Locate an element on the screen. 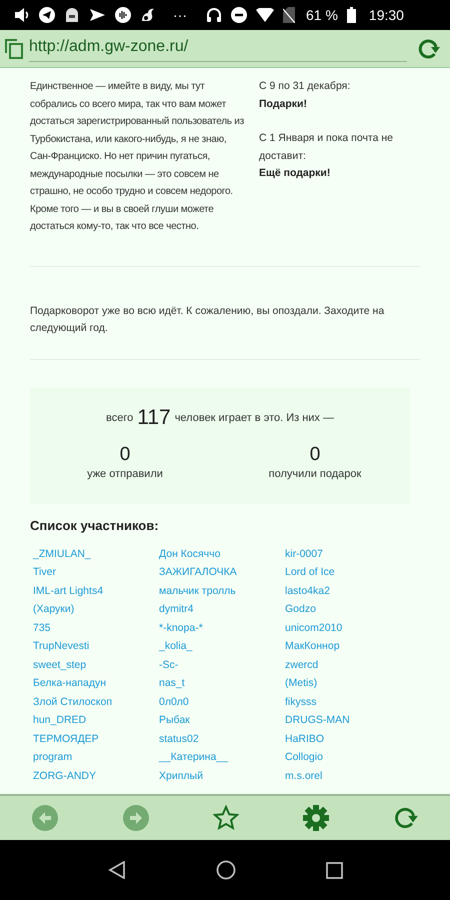 The height and width of the screenshot is (900, 450). participant-link: zwercd is located at coordinates (301, 665).